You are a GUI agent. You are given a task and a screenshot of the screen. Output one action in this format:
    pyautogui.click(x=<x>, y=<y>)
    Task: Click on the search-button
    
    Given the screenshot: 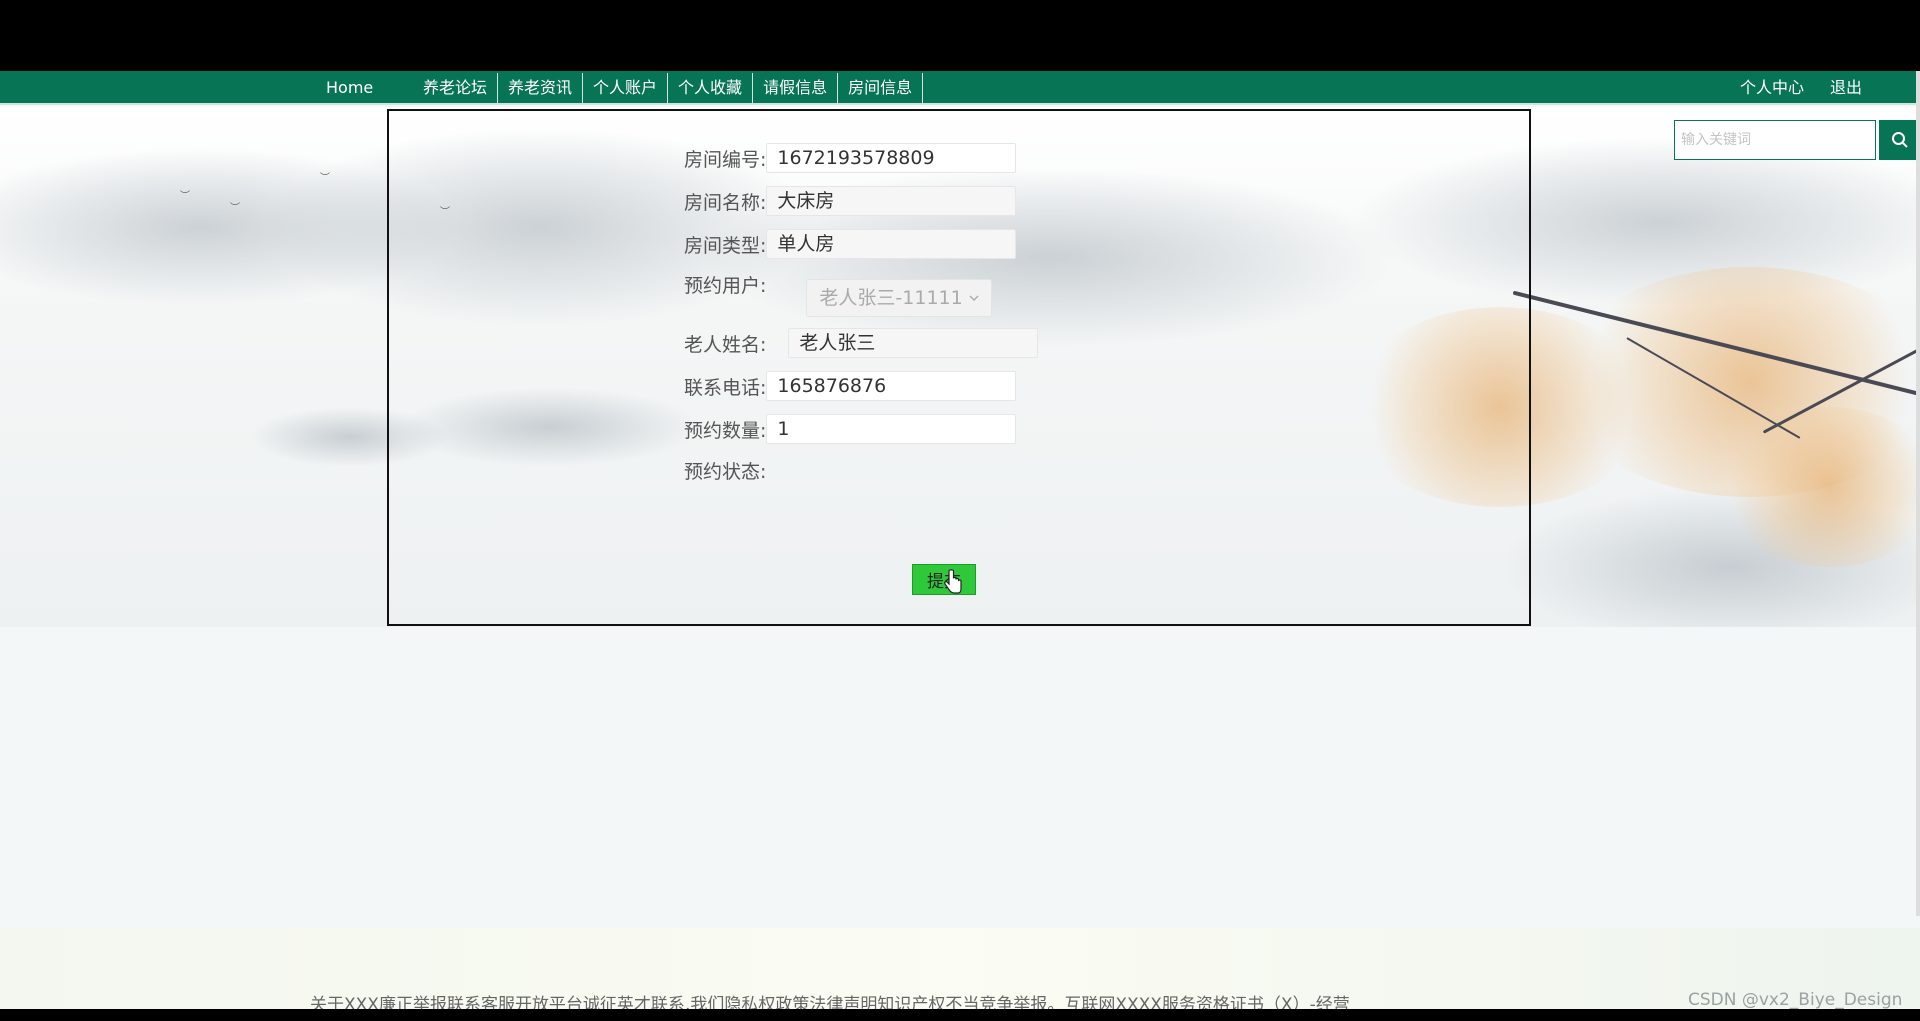 What is the action you would take?
    pyautogui.click(x=1899, y=140)
    